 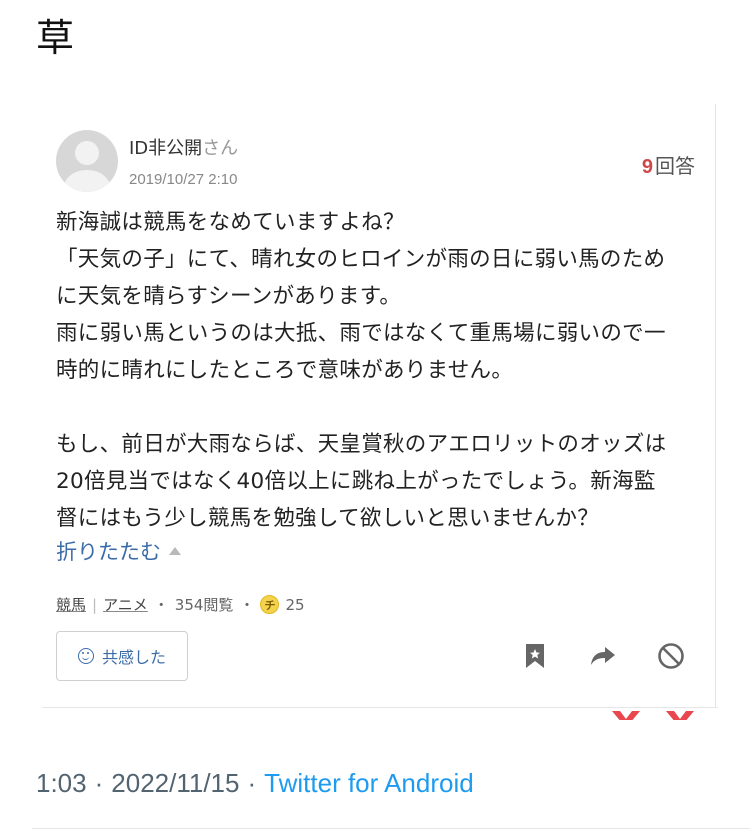 I want to click on question-meta: 競馬 | アニメ ・ 354閲覧 ・ チ 25, so click(x=180, y=604).